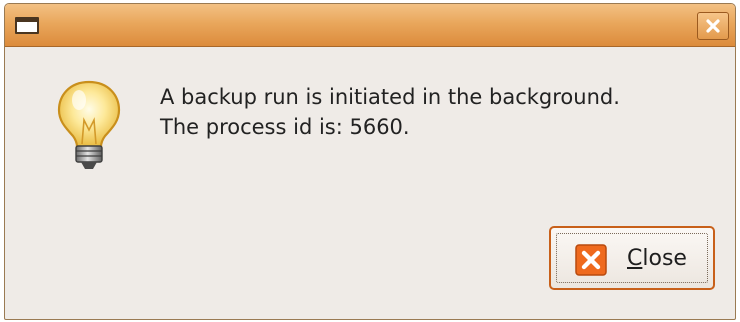 The image size is (740, 322). What do you see at coordinates (370, 25) in the screenshot?
I see `title-bar` at bounding box center [370, 25].